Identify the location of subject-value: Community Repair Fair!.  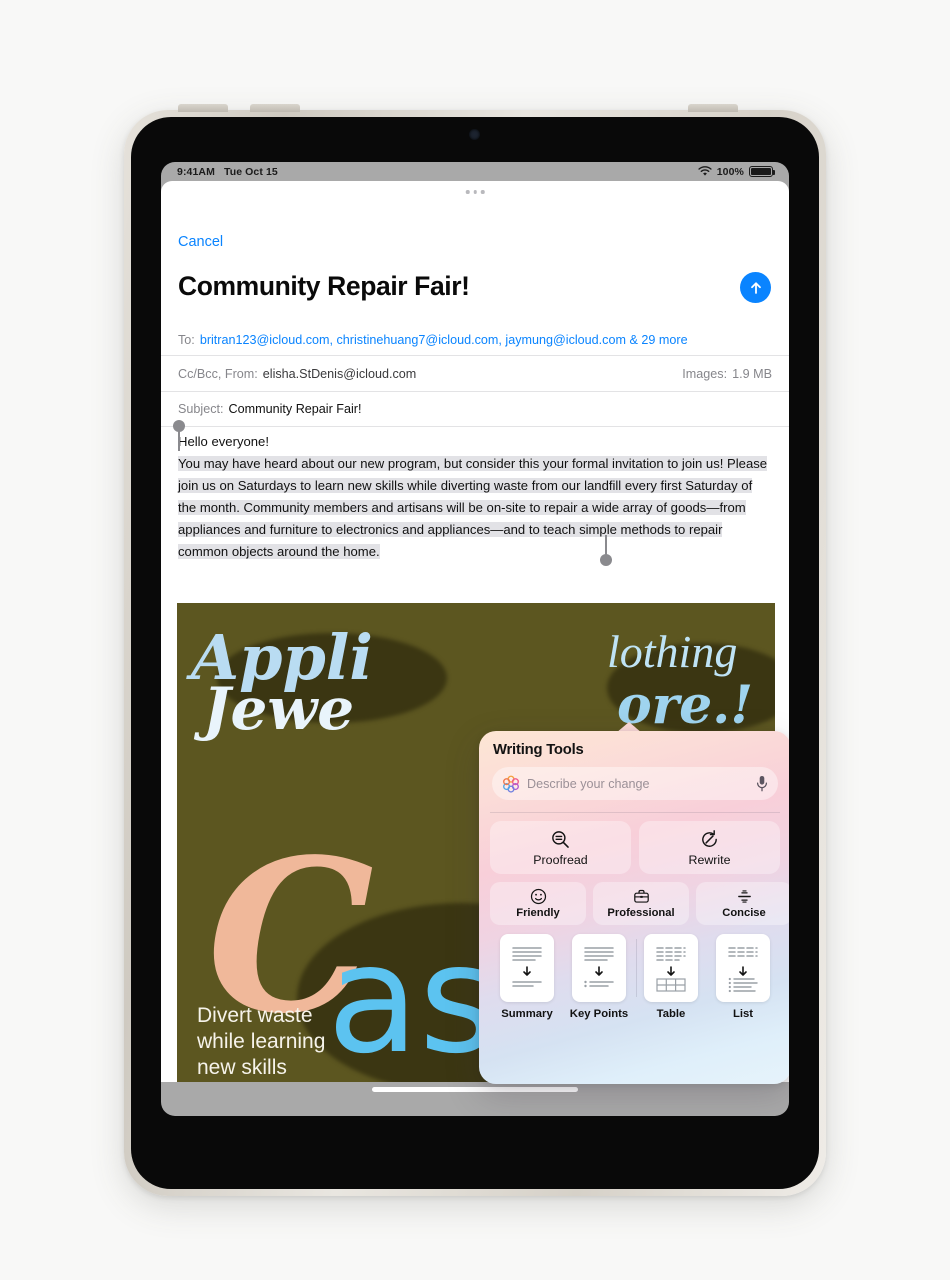
(295, 409).